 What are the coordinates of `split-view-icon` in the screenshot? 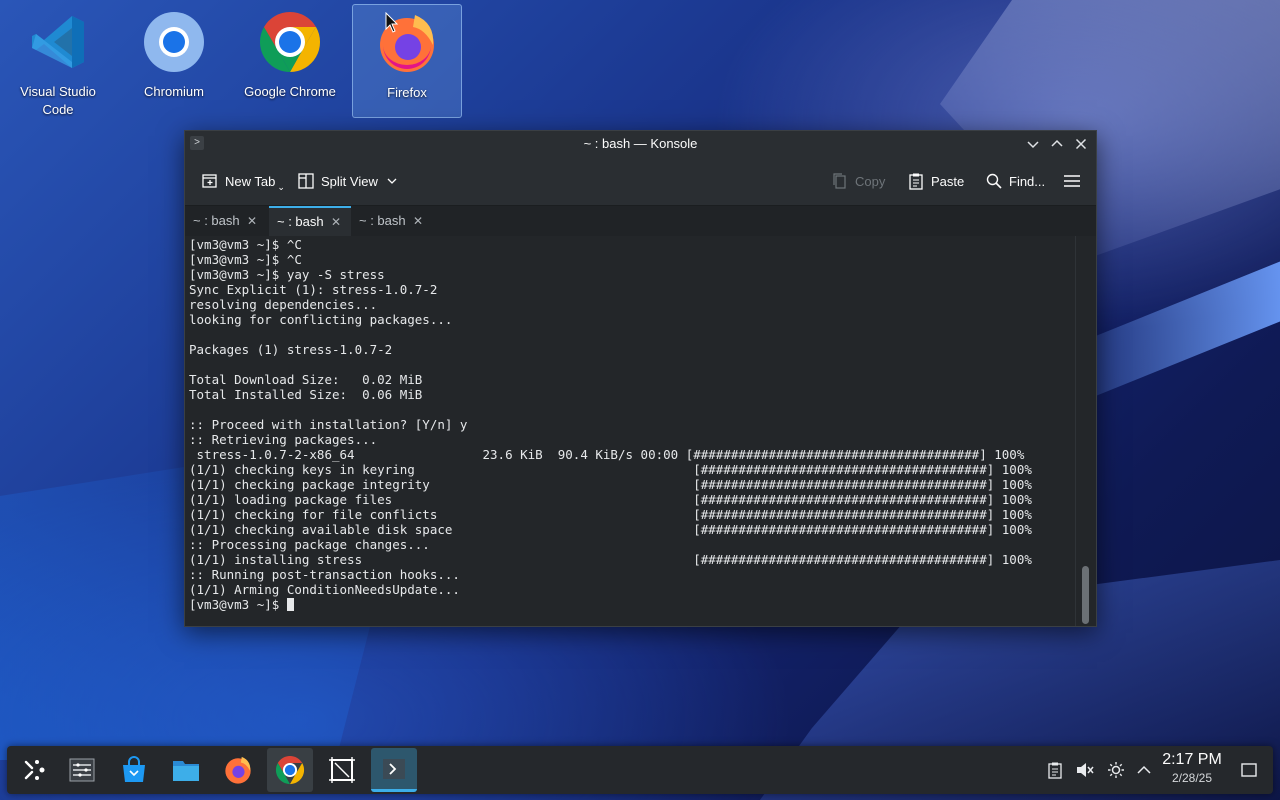 It's located at (306, 181).